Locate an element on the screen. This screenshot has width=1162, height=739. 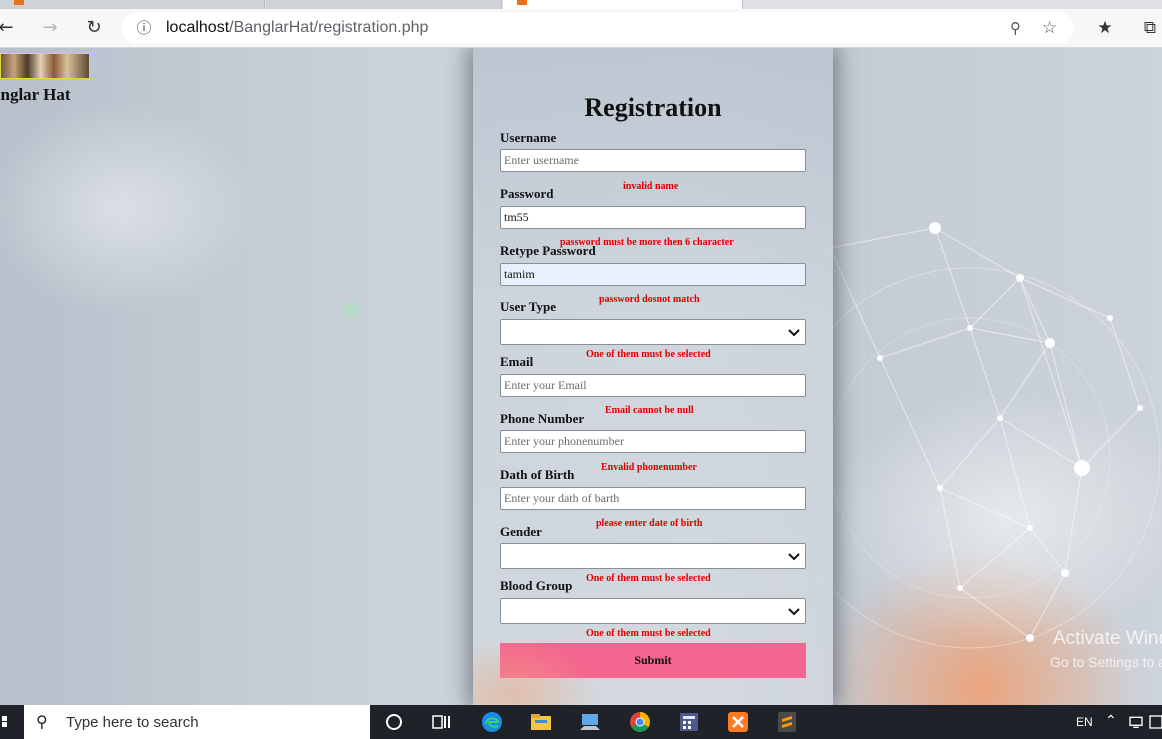
blood-group-select is located at coordinates (653, 611).